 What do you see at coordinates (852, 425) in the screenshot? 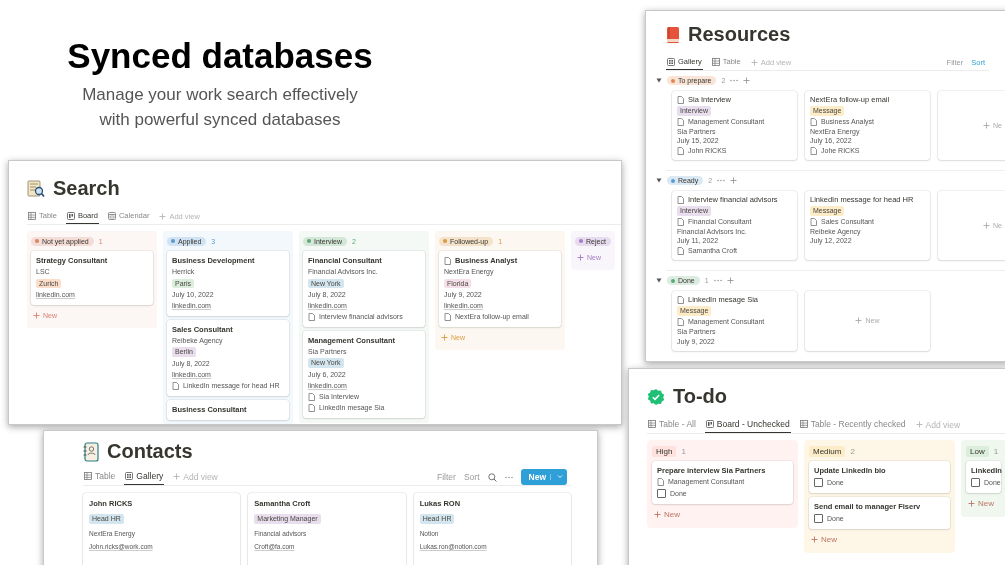
I see `view-tab: Table - Recently checked` at bounding box center [852, 425].